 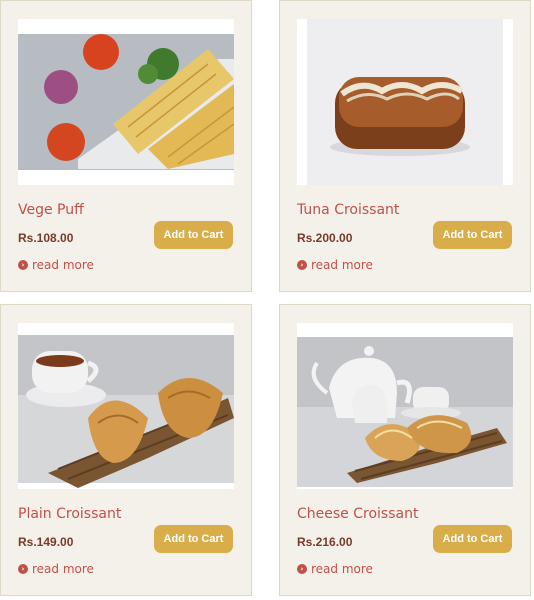 I want to click on product-price: Rs.108.00, so click(x=46, y=238).